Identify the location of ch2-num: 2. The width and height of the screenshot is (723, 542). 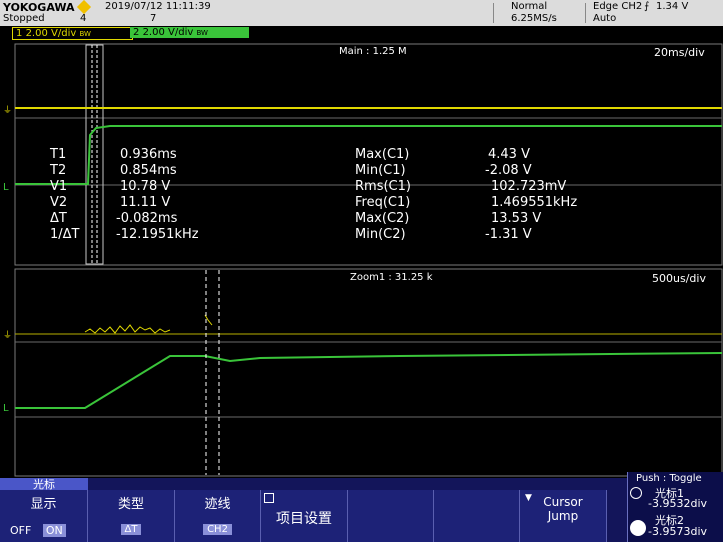
(136, 32).